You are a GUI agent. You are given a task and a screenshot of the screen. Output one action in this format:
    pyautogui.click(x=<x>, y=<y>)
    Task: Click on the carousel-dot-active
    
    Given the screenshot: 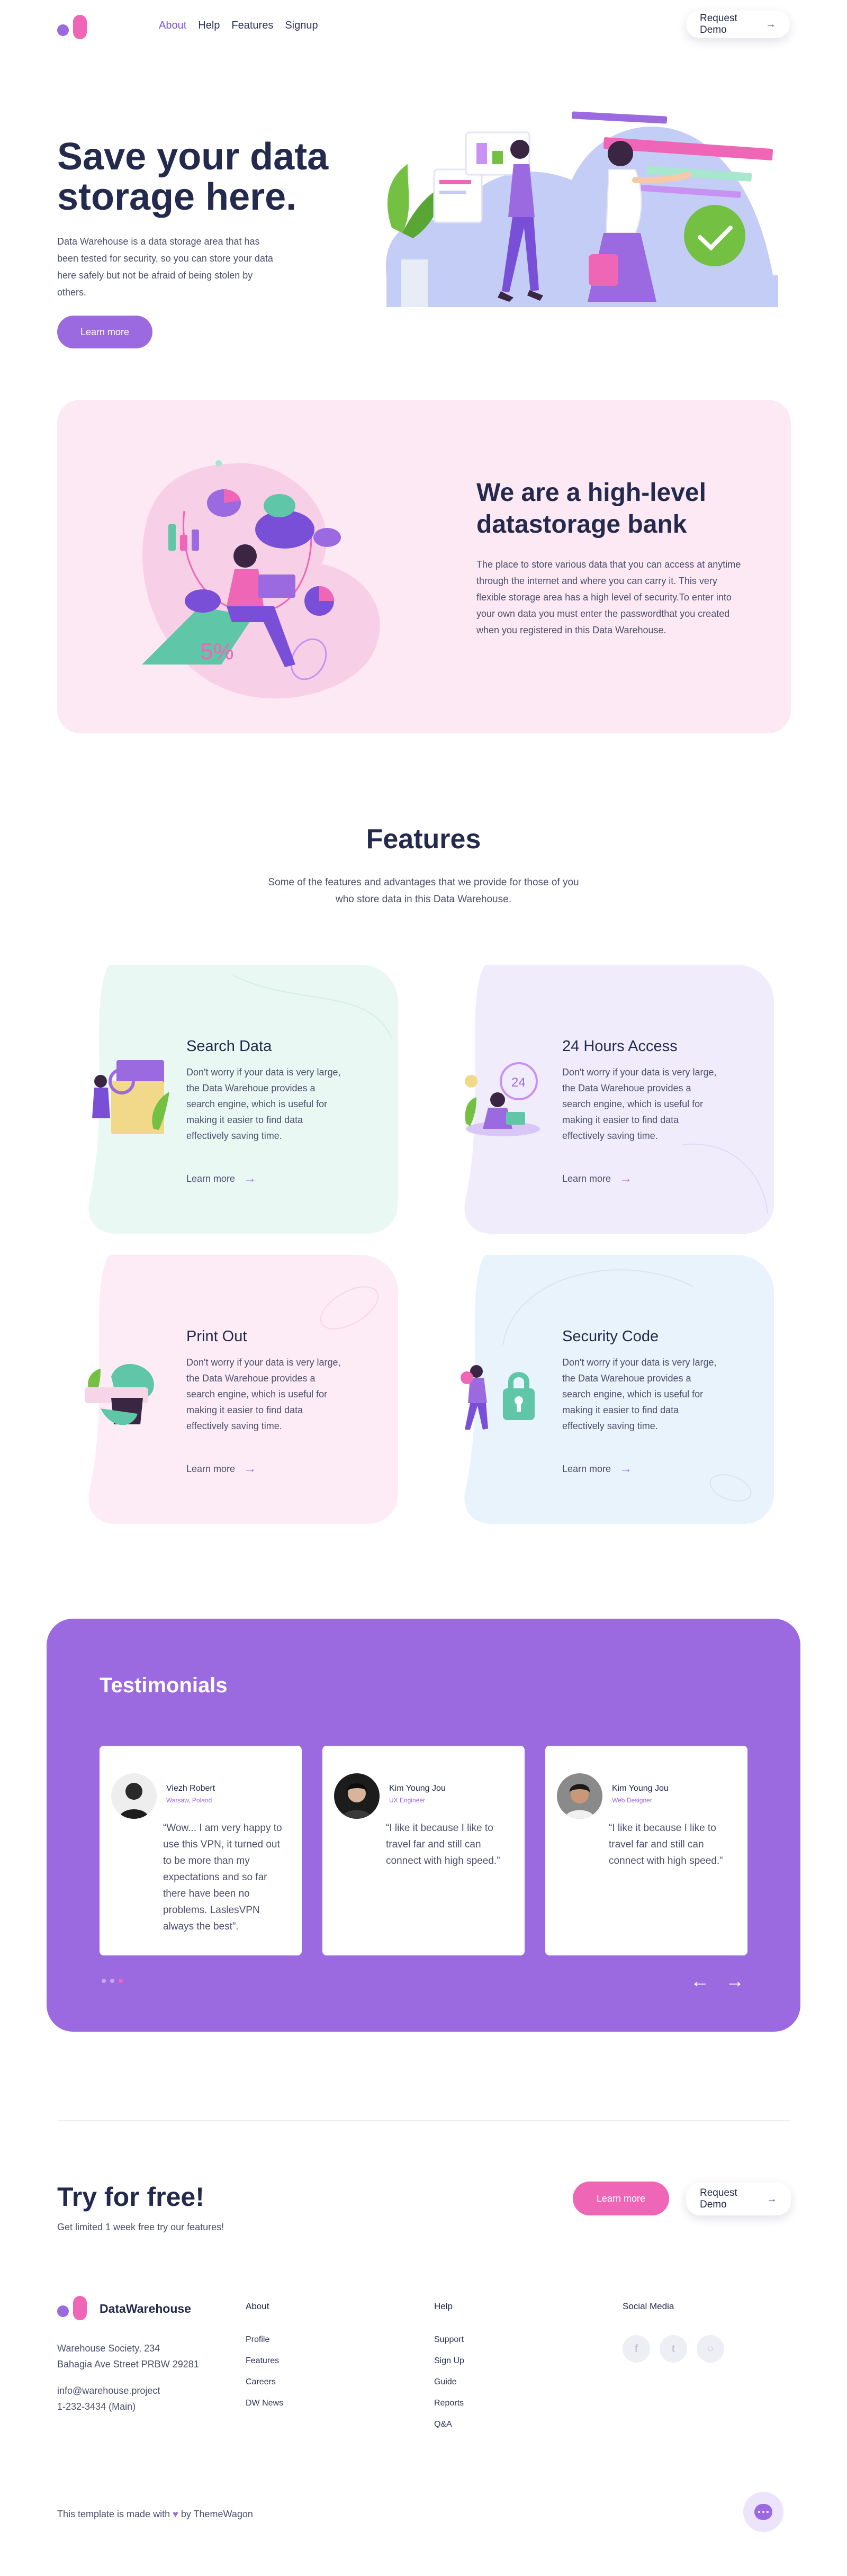 What is the action you would take?
    pyautogui.click(x=121, y=1981)
    